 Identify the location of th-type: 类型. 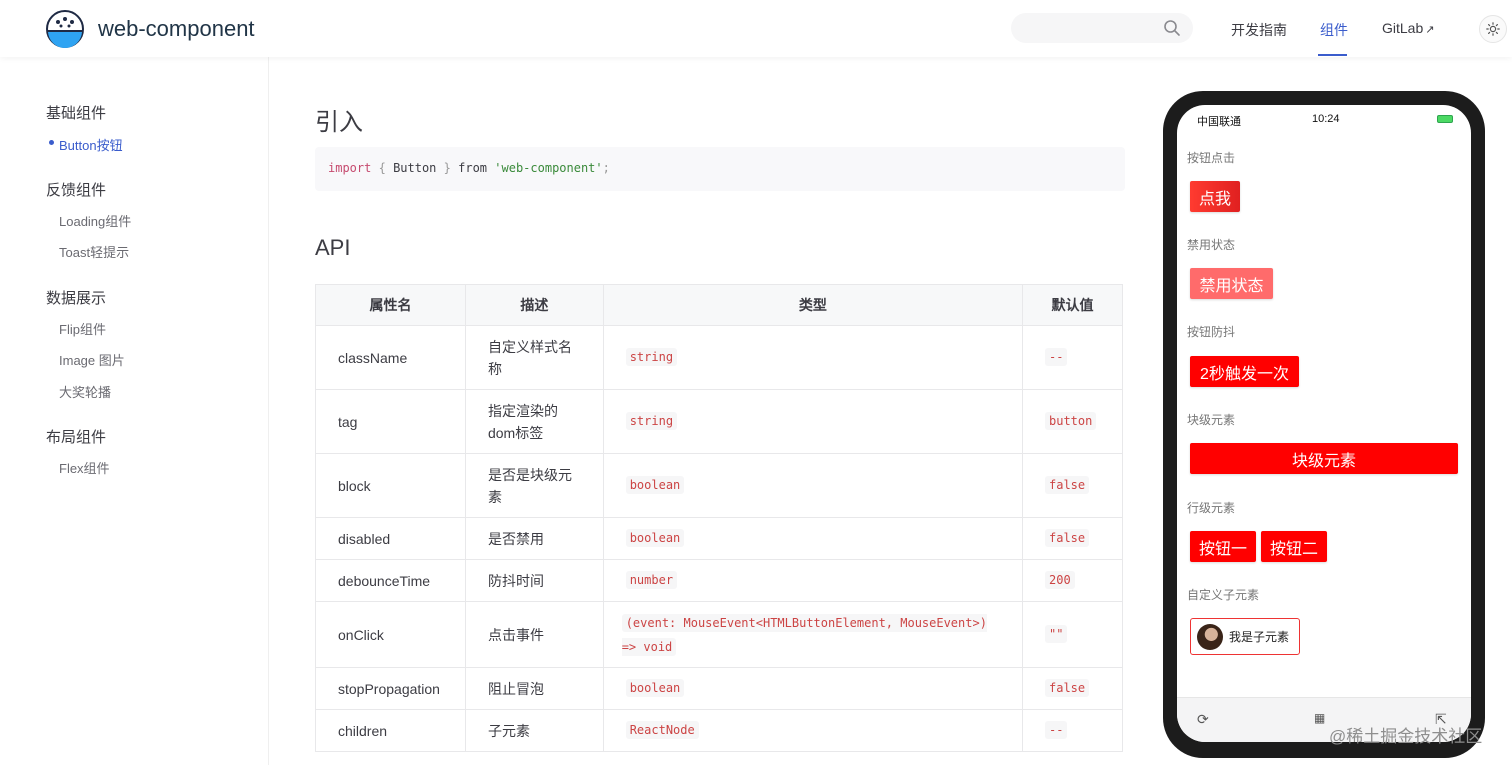
(813, 305).